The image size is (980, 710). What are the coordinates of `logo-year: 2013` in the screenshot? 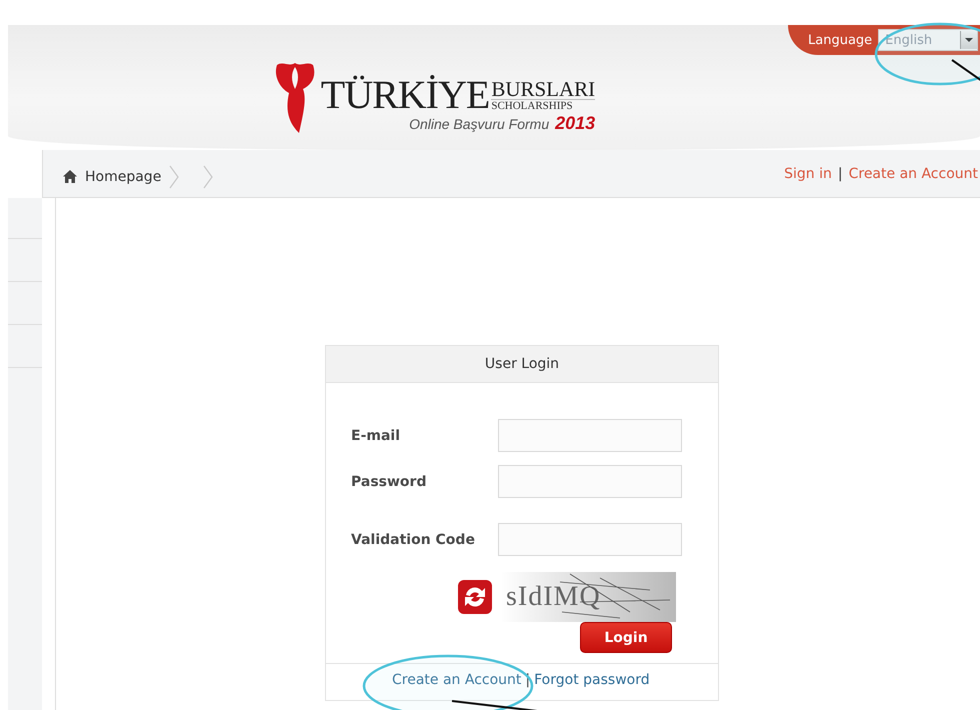 It's located at (575, 123).